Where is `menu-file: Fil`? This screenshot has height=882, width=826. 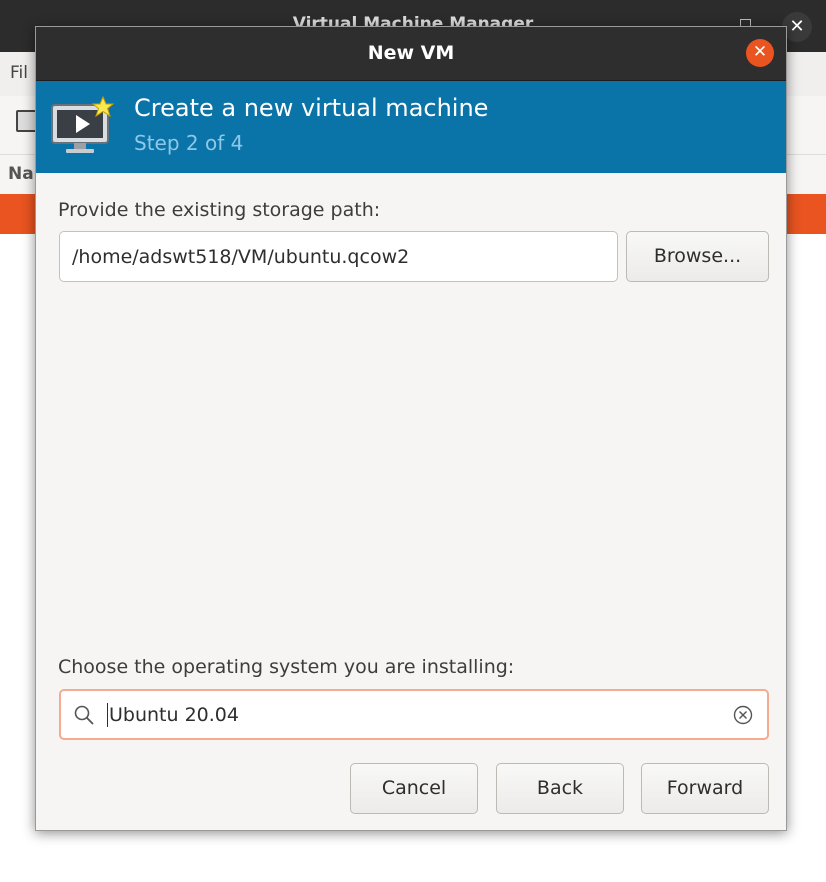
menu-file: Fil is located at coordinates (19, 73).